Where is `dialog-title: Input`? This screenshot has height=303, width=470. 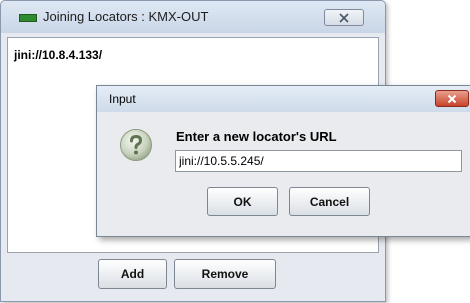 dialog-title: Input is located at coordinates (122, 99).